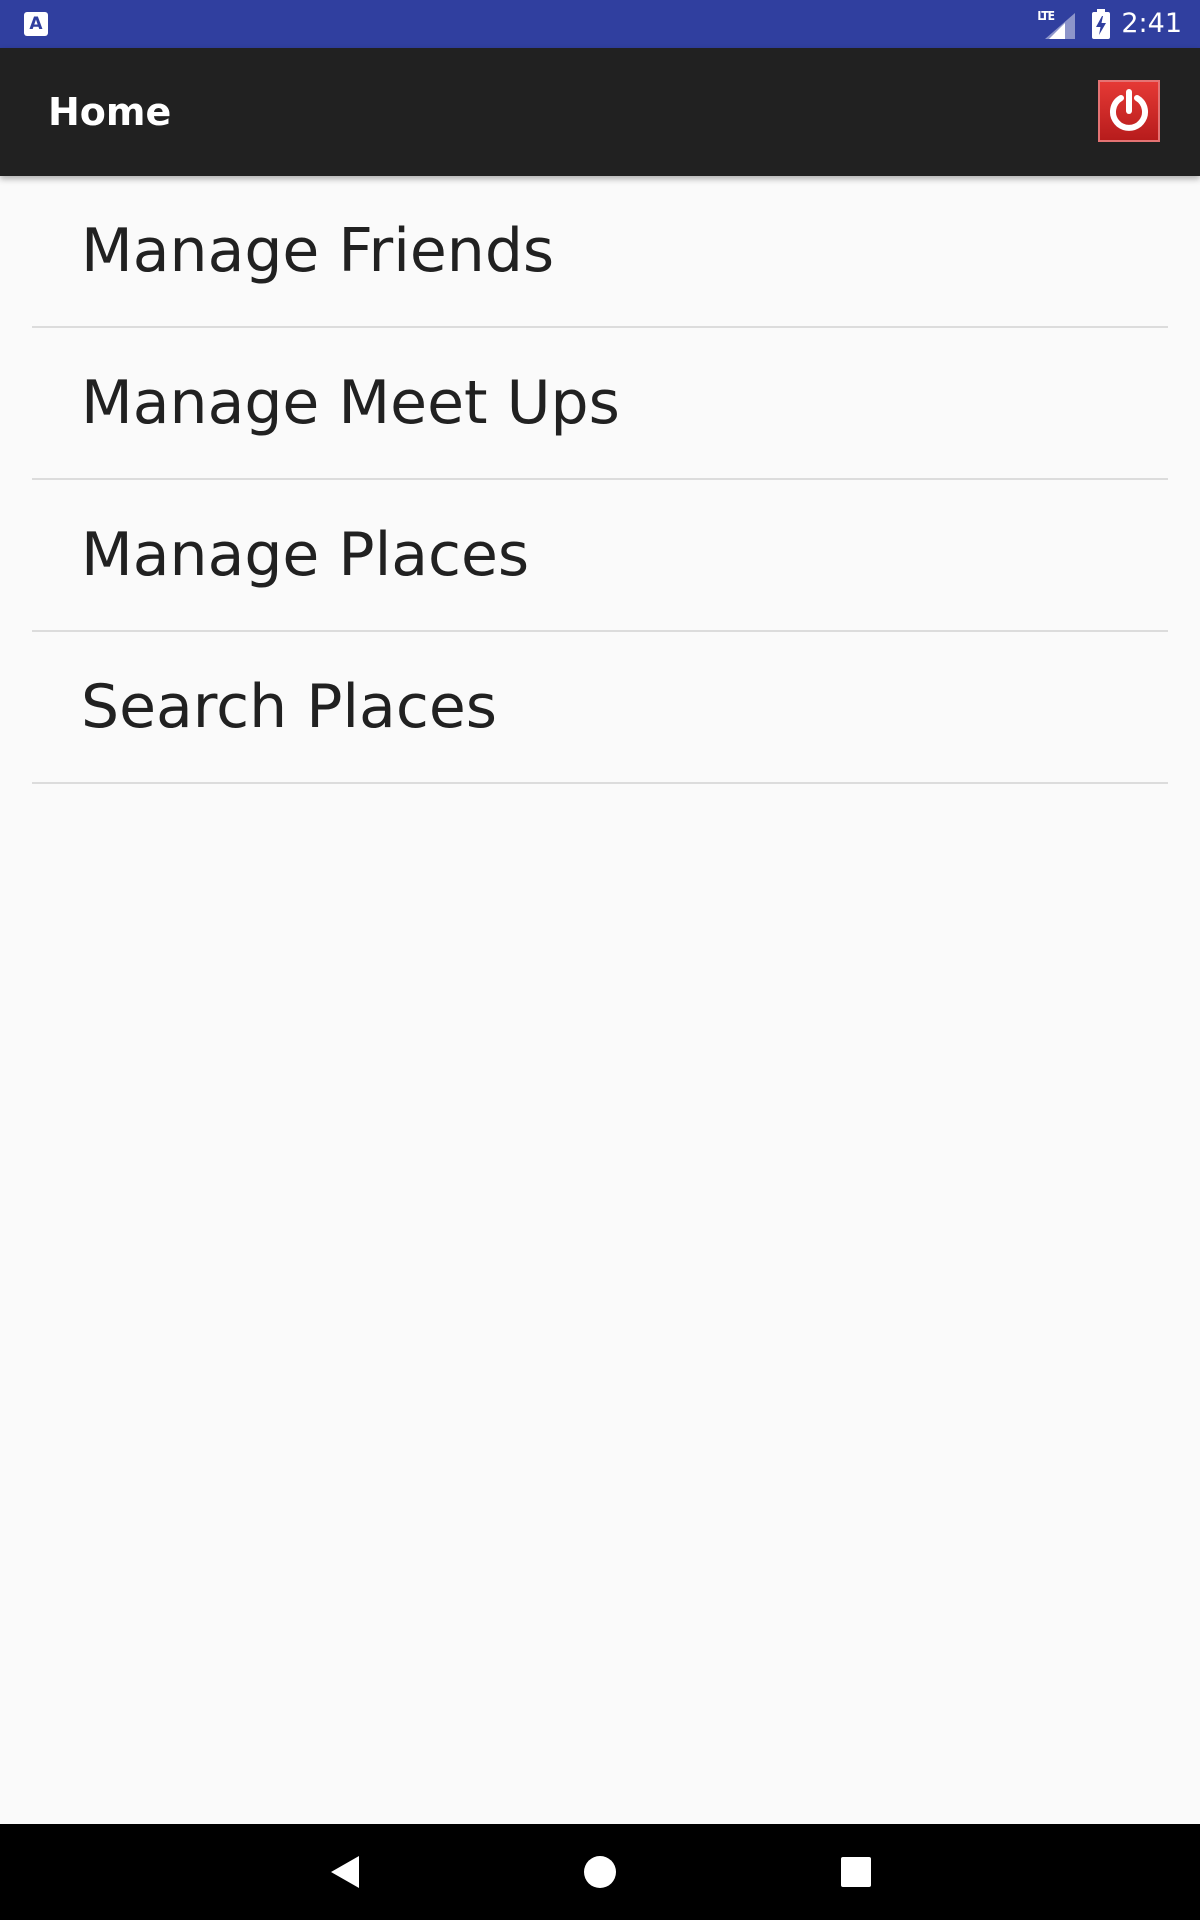  I want to click on system-navigation-bar, so click(600, 1872).